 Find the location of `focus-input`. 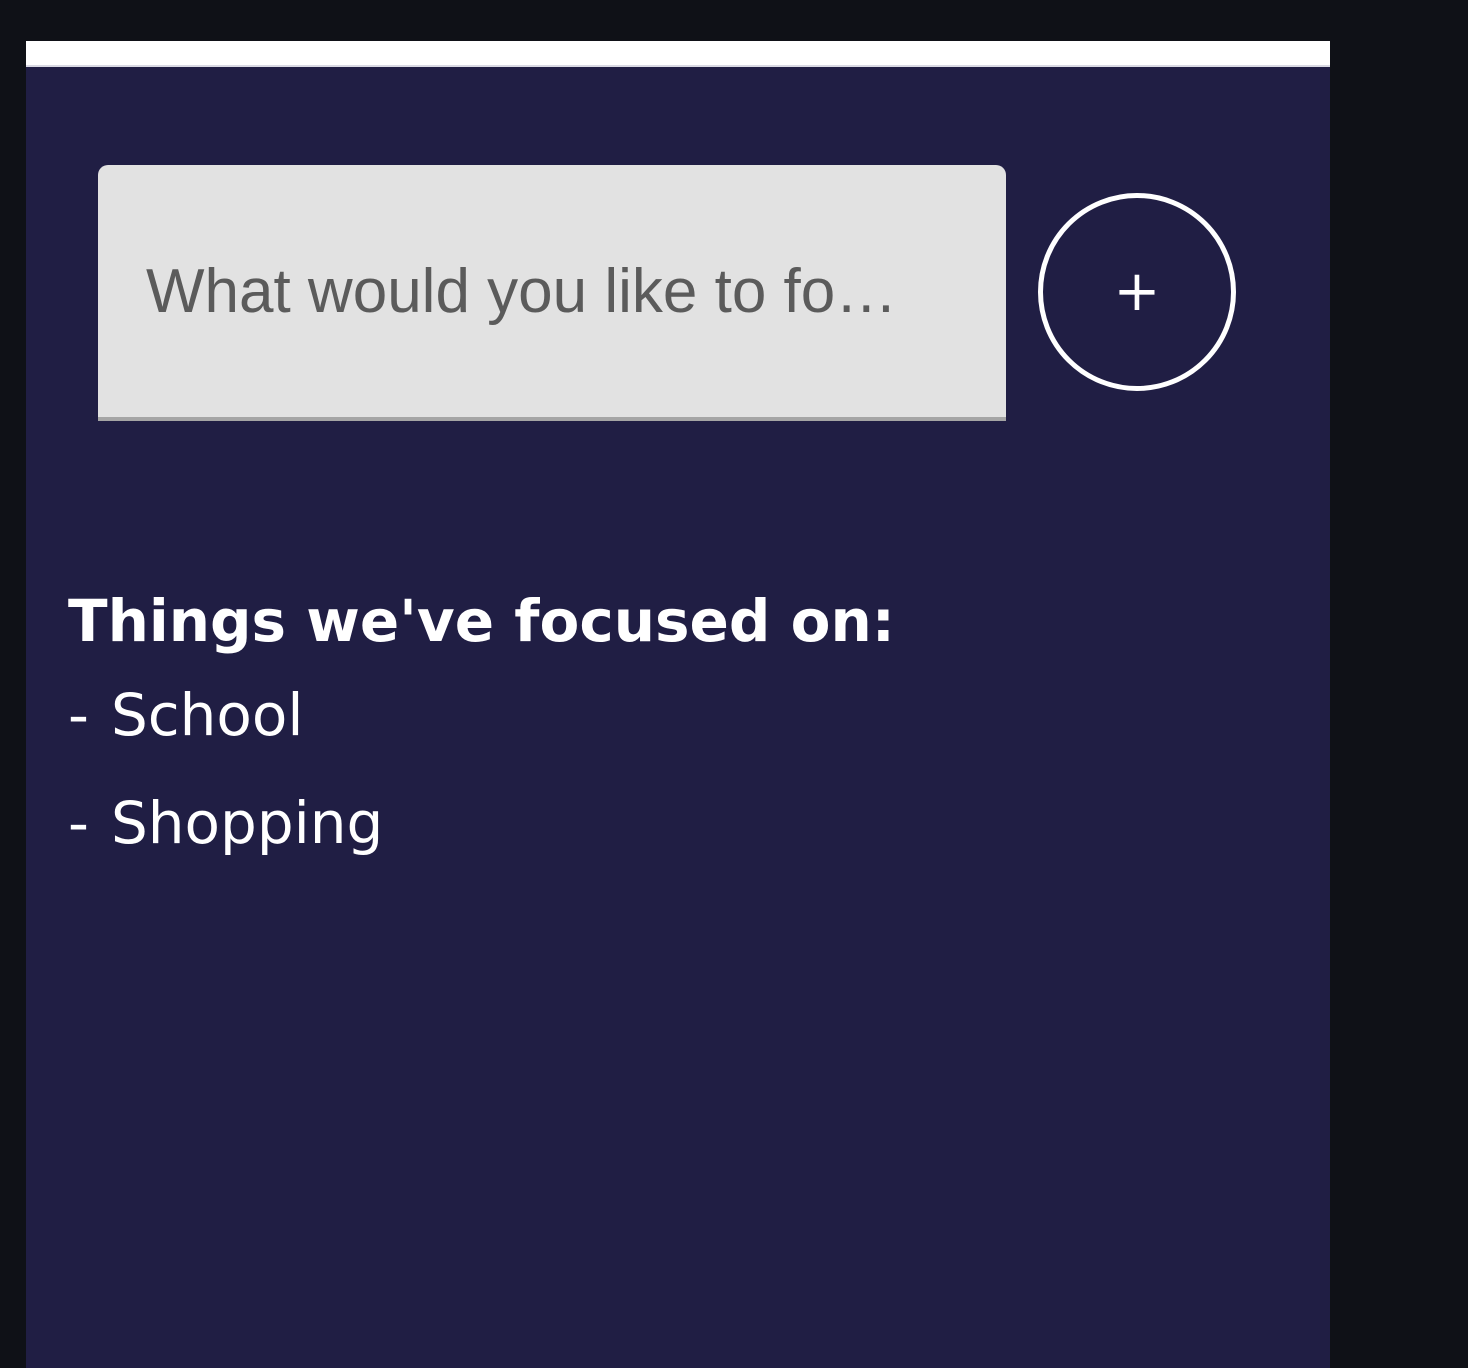

focus-input is located at coordinates (552, 293).